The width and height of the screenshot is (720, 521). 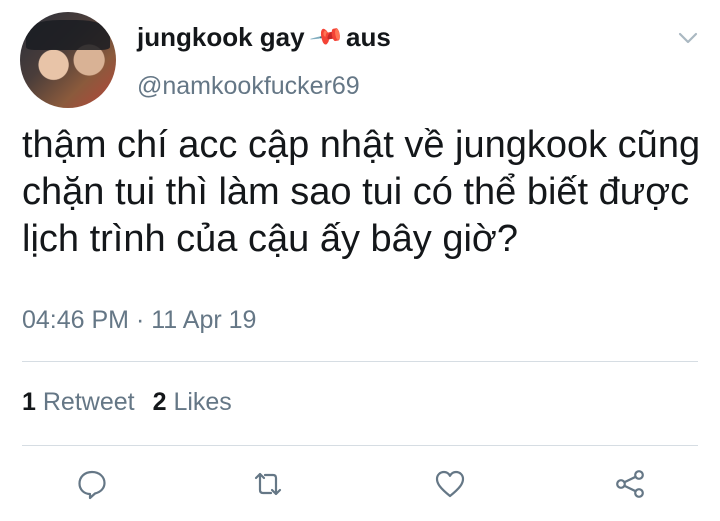 I want to click on author-display-name: jungkook gay 📌aus, so click(x=264, y=36).